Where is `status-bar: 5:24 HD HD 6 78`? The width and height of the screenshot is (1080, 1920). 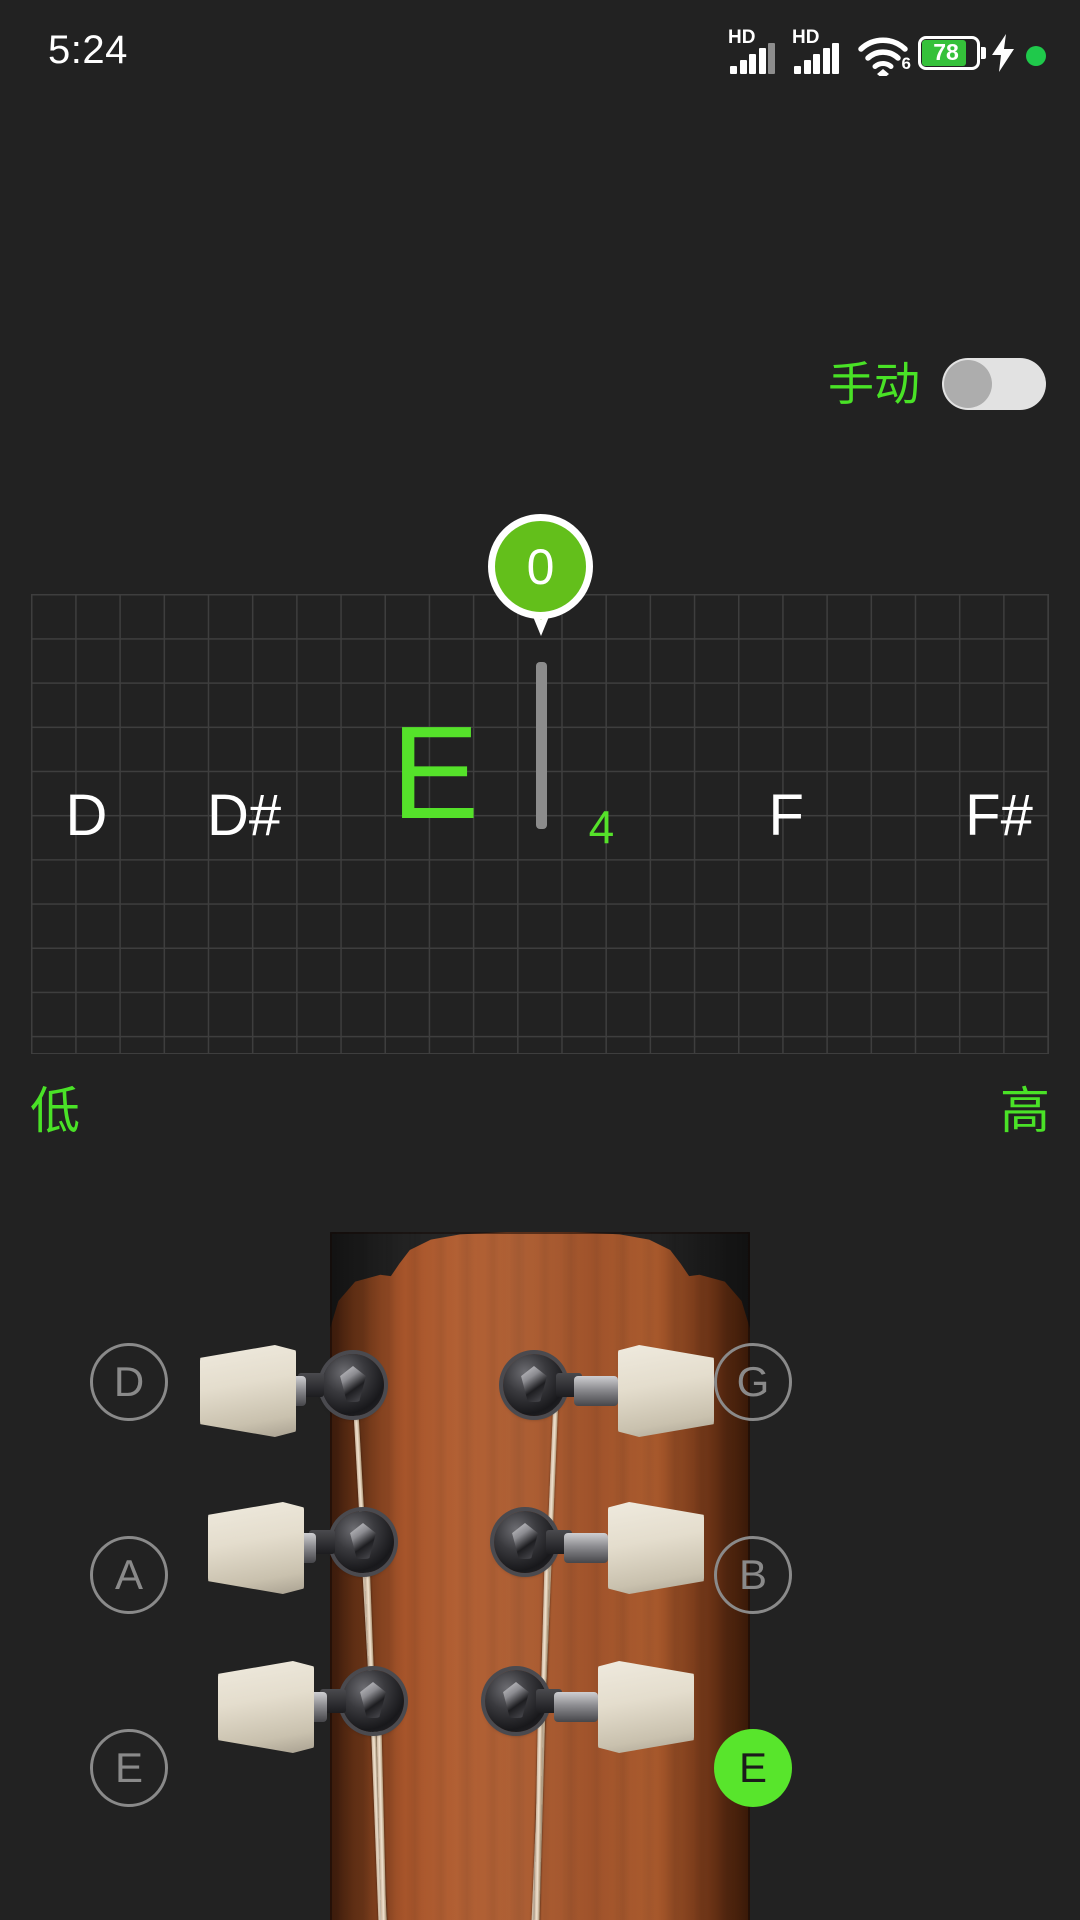
status-bar: 5:24 HD HD 6 78 is located at coordinates (540, 50).